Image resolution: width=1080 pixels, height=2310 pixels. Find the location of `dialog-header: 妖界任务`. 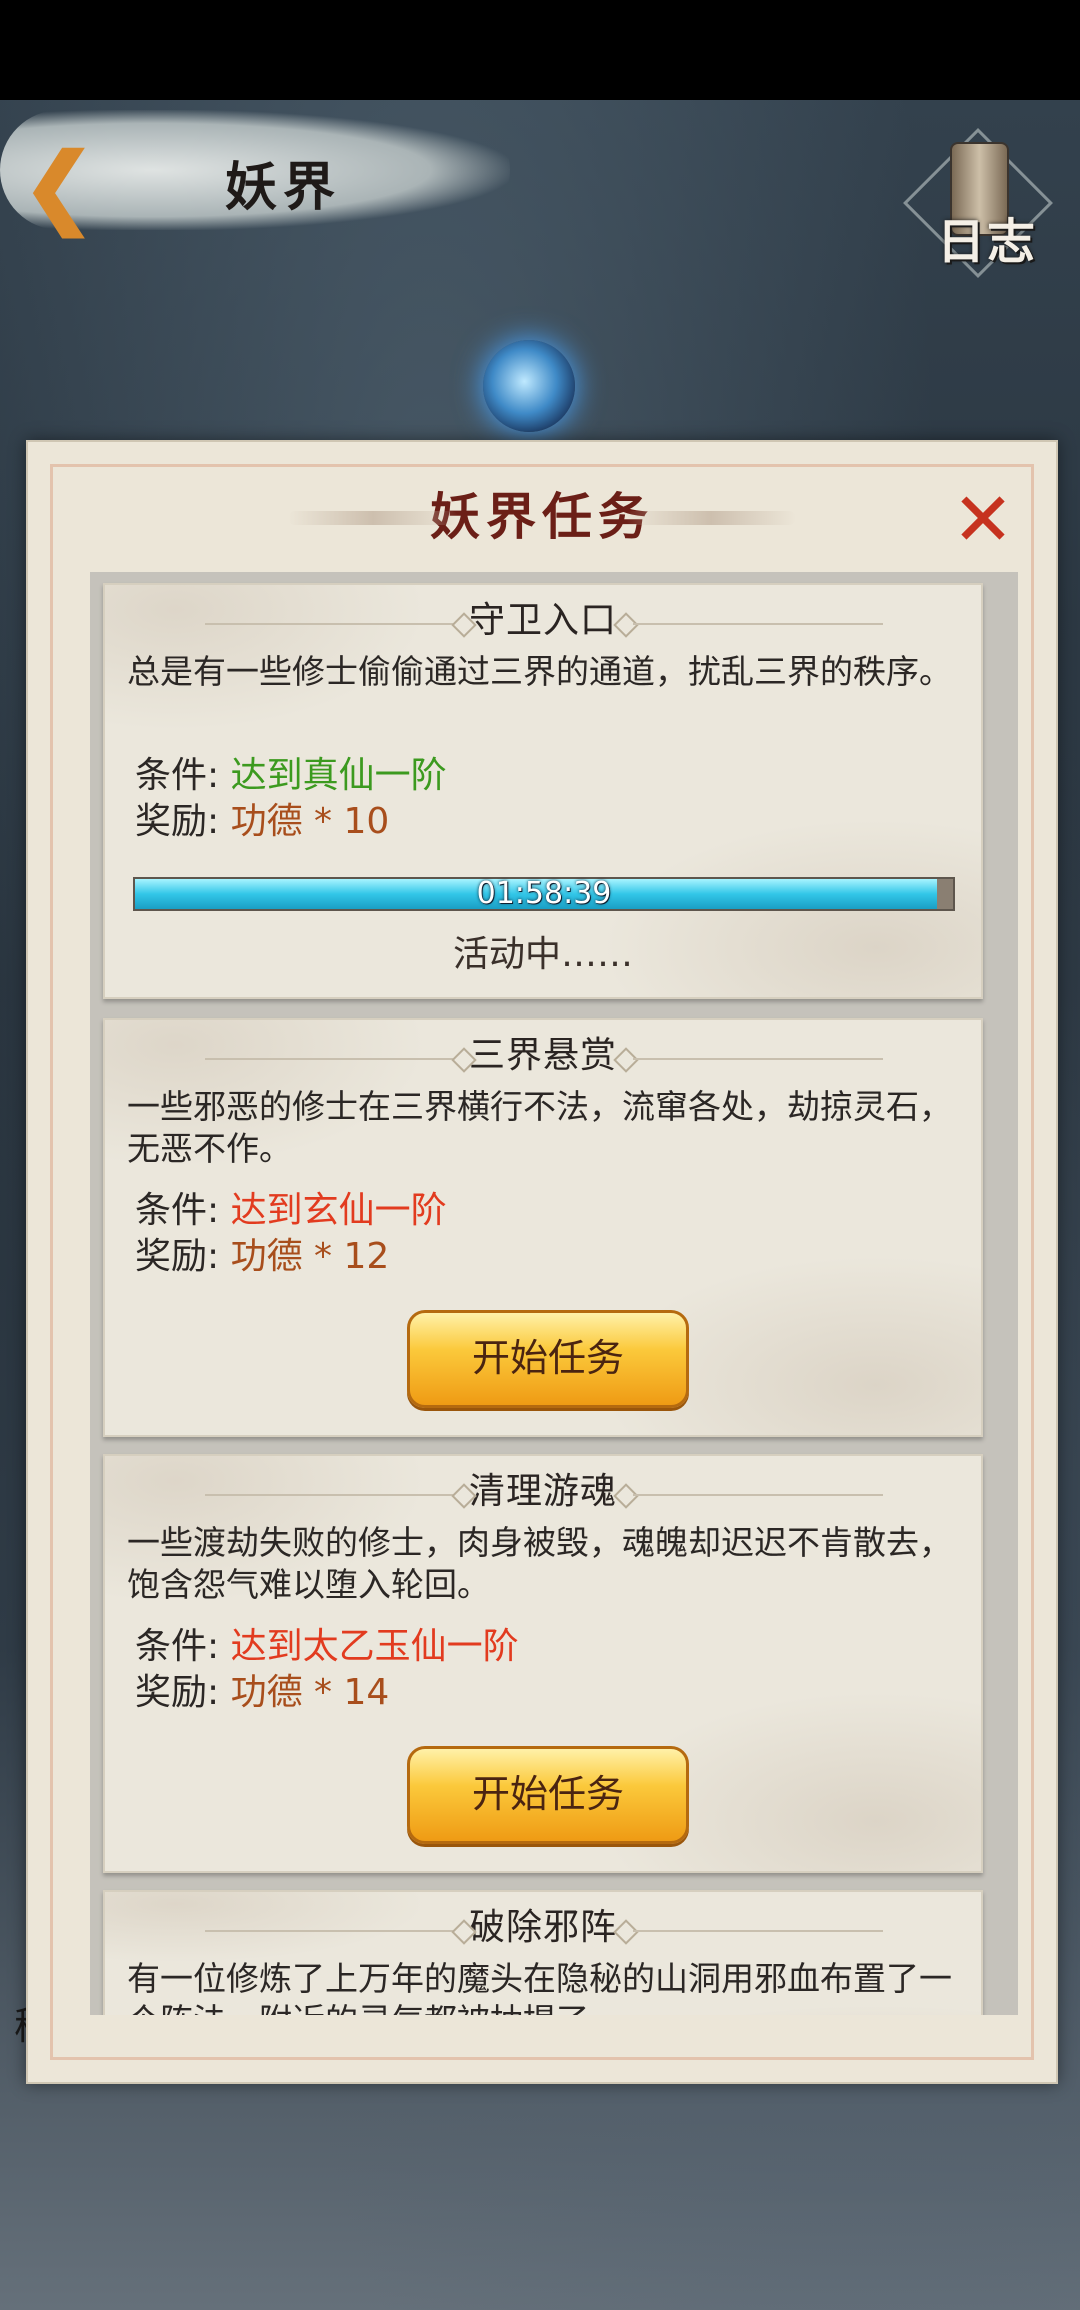

dialog-header: 妖界任务 is located at coordinates (542, 517).